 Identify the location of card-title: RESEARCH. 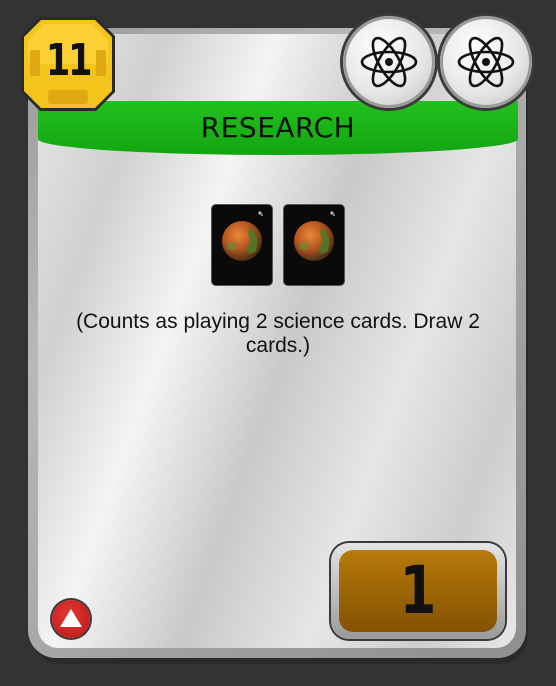
(278, 127).